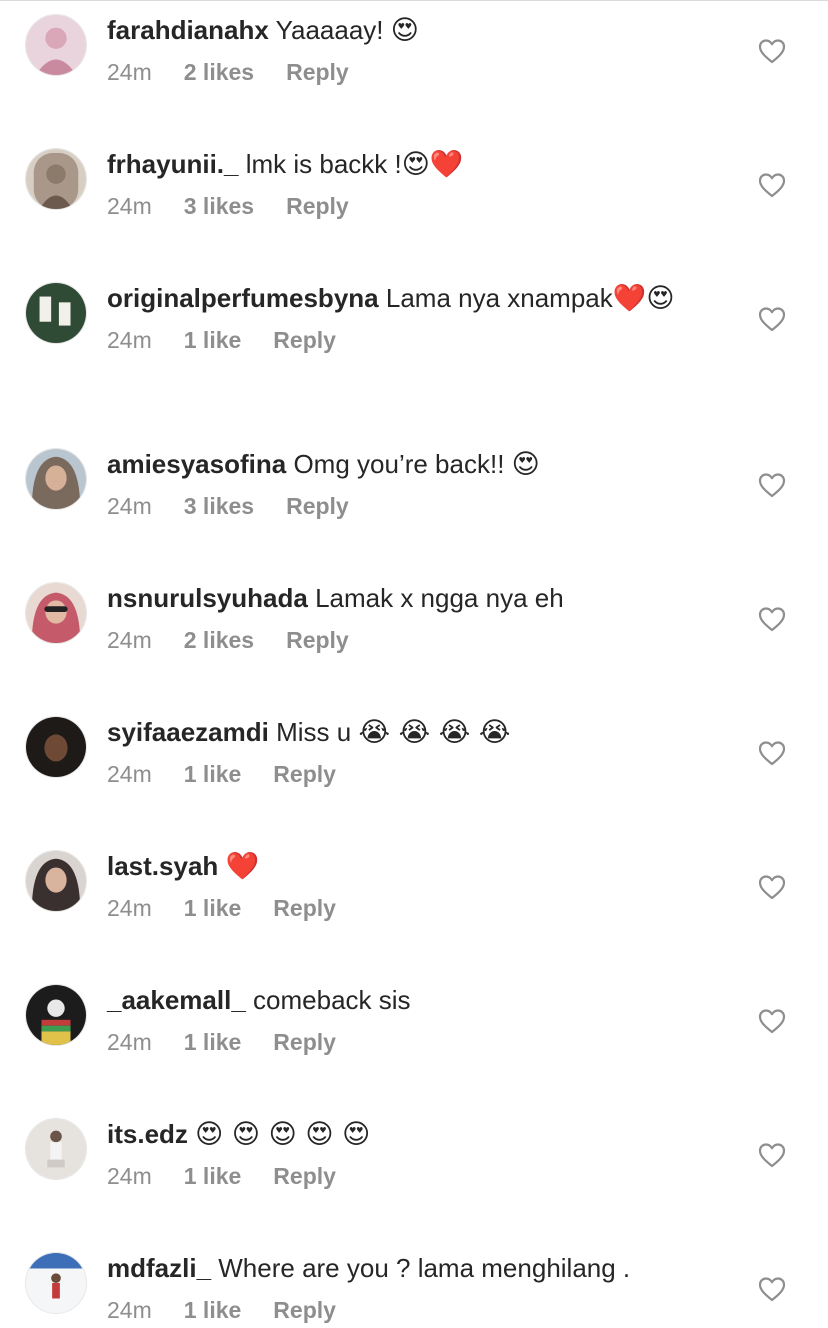 This screenshot has height=1328, width=828. What do you see at coordinates (159, 1268) in the screenshot?
I see `username-link: mdfazli_` at bounding box center [159, 1268].